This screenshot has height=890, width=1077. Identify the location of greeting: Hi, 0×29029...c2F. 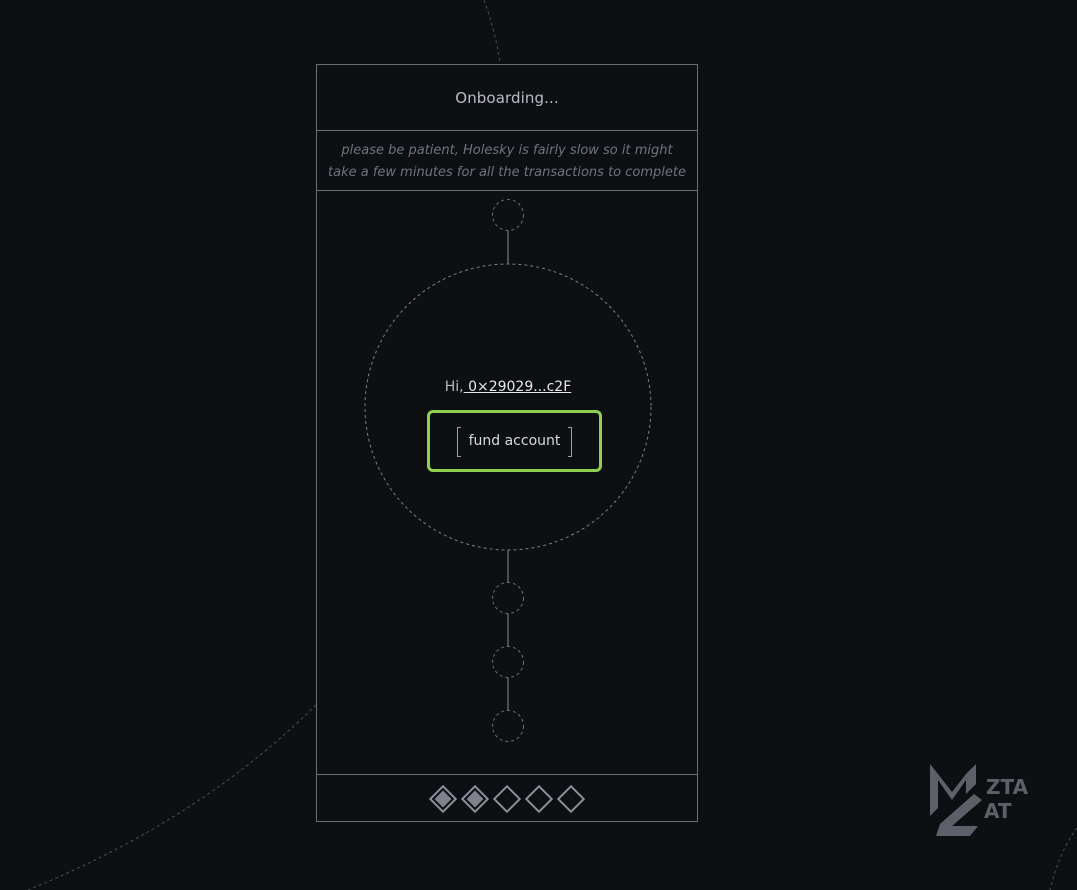
(508, 387).